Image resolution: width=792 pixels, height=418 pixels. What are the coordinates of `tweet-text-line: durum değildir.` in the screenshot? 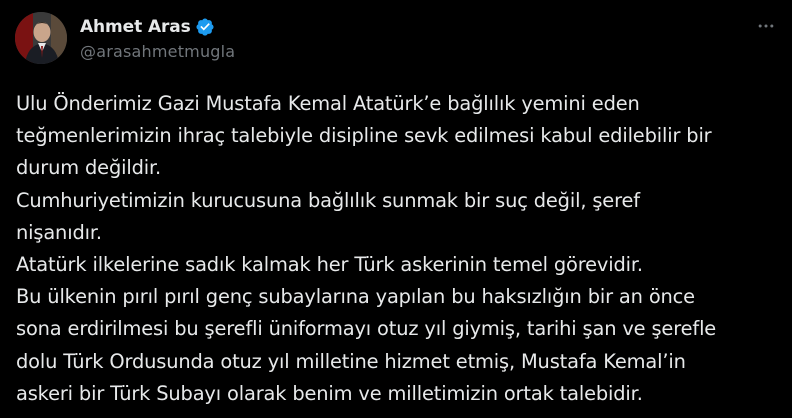 It's located at (89, 168).